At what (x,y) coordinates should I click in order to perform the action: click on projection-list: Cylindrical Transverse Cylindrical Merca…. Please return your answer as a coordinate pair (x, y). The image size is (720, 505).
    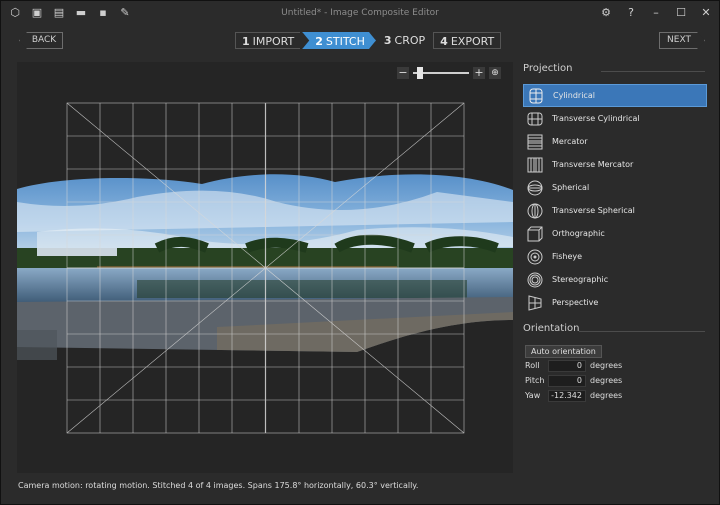
    Looking at the image, I should click on (615, 199).